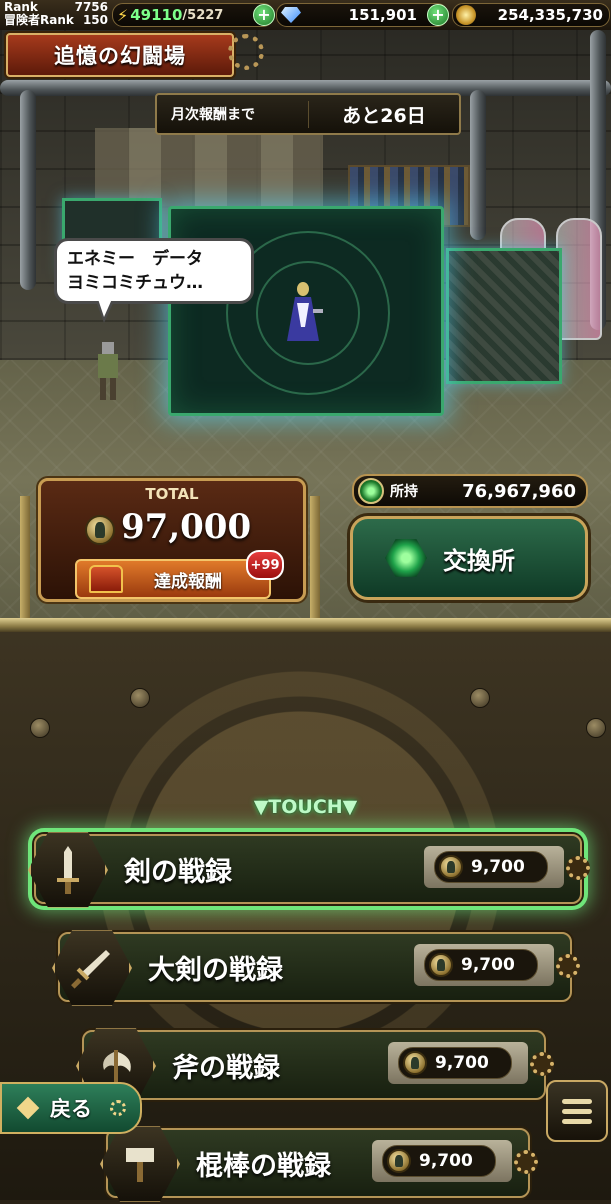 The width and height of the screenshot is (611, 1204). I want to click on exchange-button: 交換所, so click(469, 558).